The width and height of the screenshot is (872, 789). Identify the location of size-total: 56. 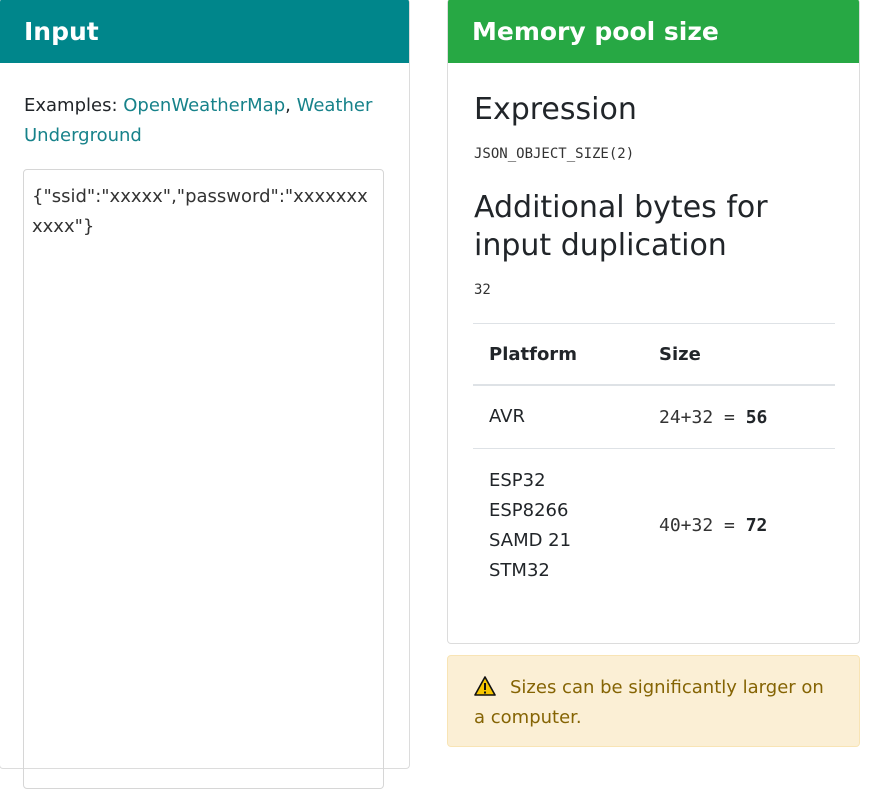
(756, 417).